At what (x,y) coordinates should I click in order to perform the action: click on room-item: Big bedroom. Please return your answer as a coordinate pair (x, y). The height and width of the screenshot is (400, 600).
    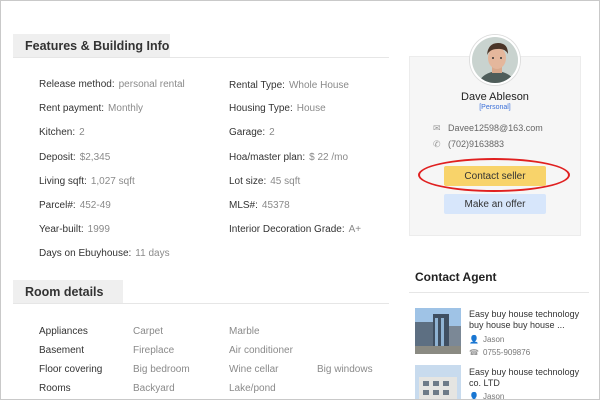
    Looking at the image, I should click on (161, 369).